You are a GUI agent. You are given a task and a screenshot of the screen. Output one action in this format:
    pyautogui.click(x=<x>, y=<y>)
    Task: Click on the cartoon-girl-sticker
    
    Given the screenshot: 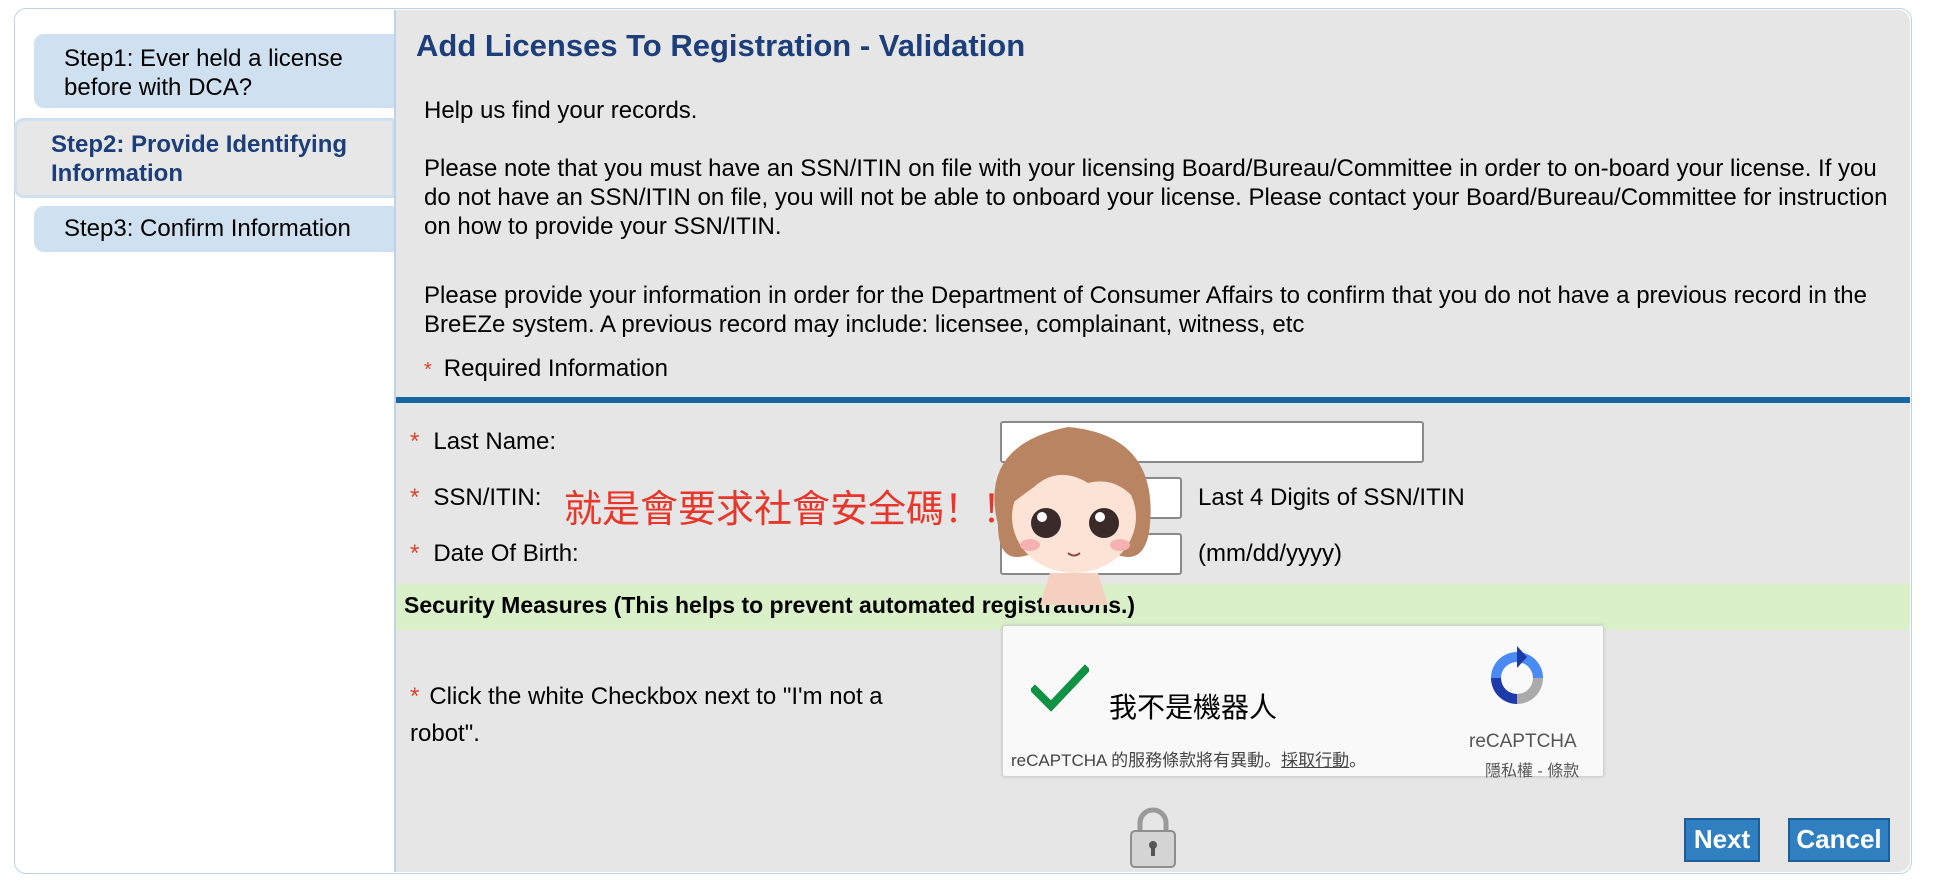 What is the action you would take?
    pyautogui.click(x=1072, y=516)
    